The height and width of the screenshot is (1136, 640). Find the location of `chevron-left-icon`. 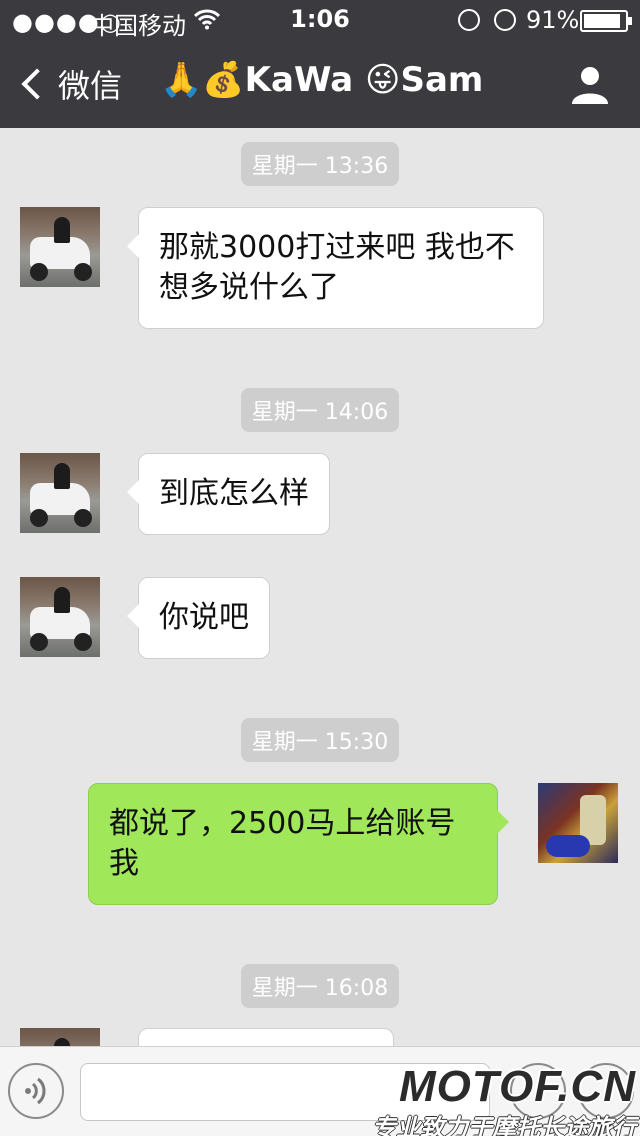

chevron-left-icon is located at coordinates (37, 84).